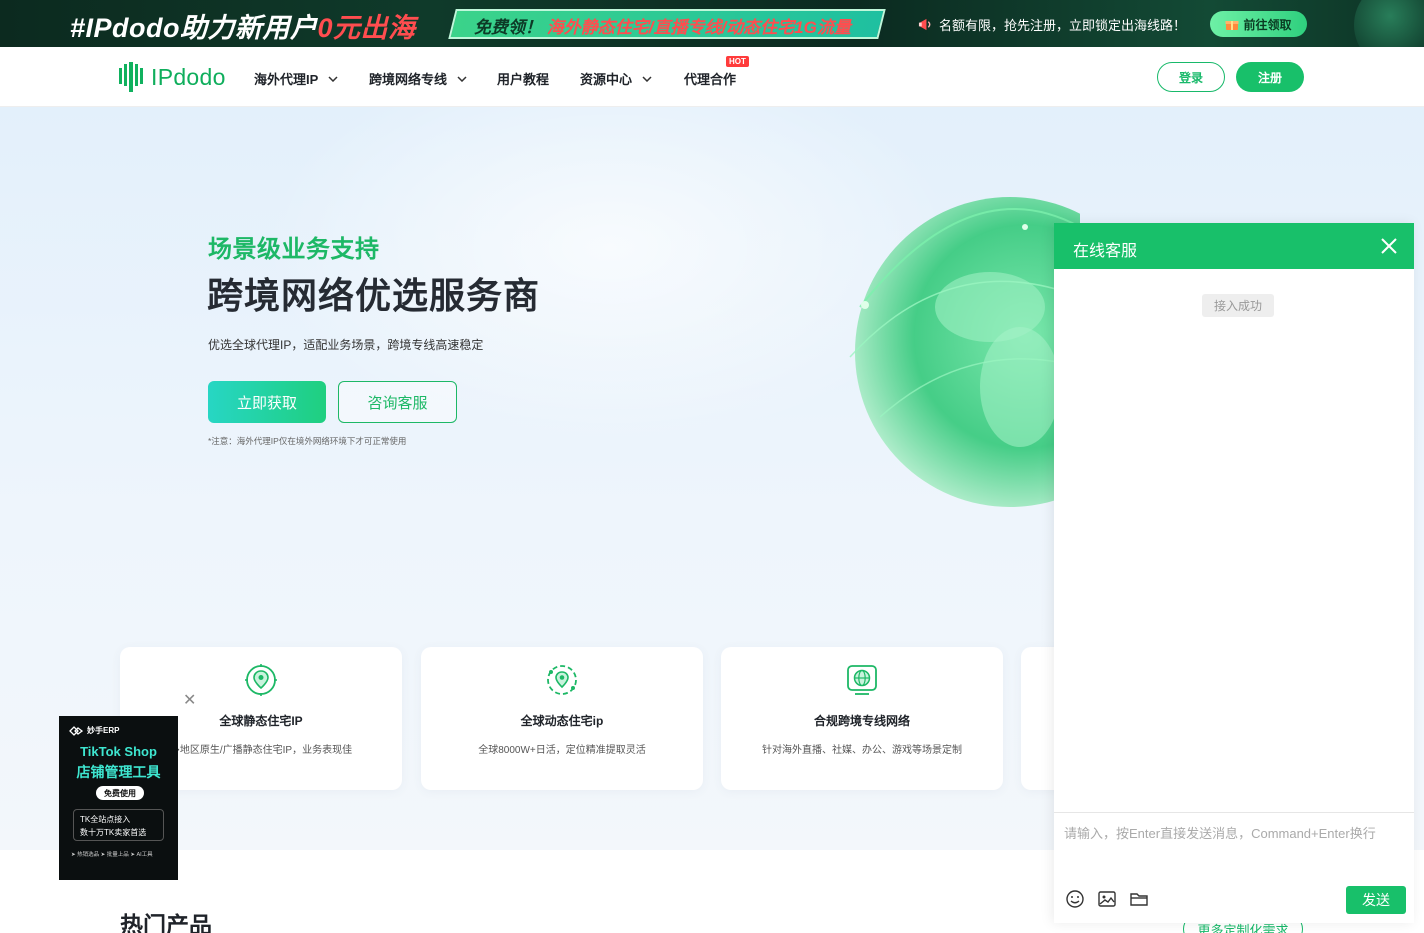  What do you see at coordinates (118, 751) in the screenshot?
I see `ad-title-line1: TikTok Shop` at bounding box center [118, 751].